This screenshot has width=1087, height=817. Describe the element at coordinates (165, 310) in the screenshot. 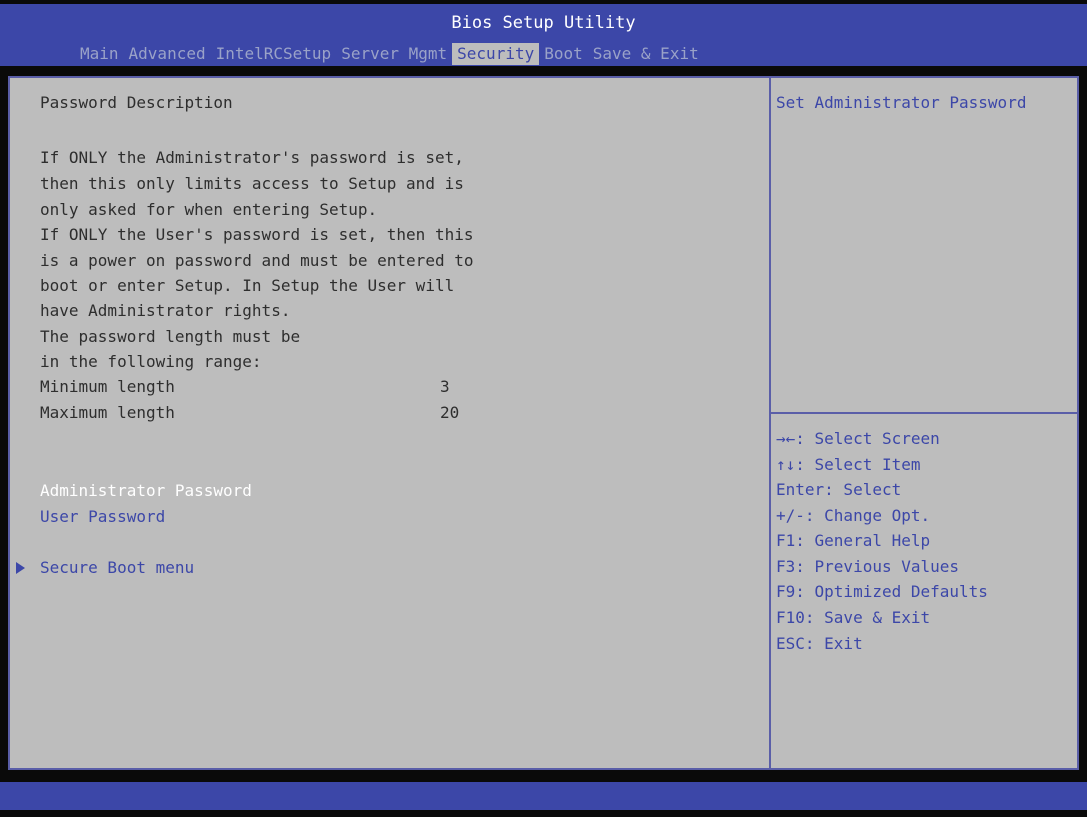

I see `description-line: have Administrator rights.` at that location.